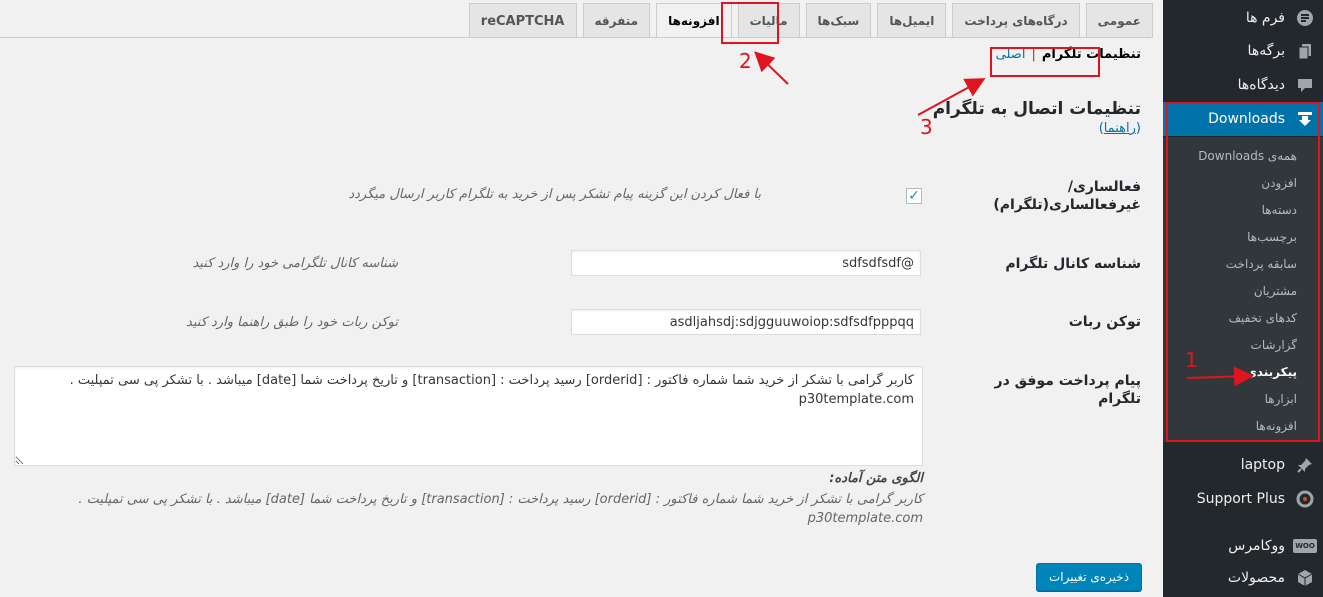 This screenshot has height=597, width=1323. I want to click on tab-recaptcha: reCAPTCHA, so click(522, 20).